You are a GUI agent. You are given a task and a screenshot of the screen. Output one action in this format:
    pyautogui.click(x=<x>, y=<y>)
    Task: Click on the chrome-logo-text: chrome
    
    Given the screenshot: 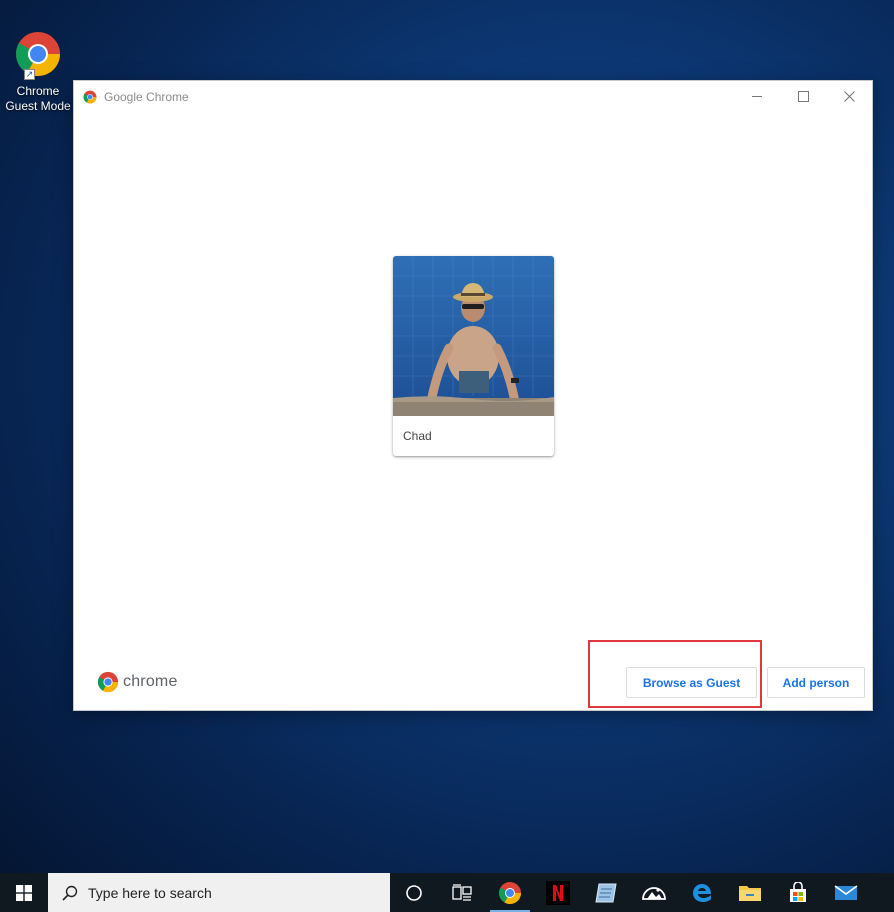 What is the action you would take?
    pyautogui.click(x=150, y=681)
    